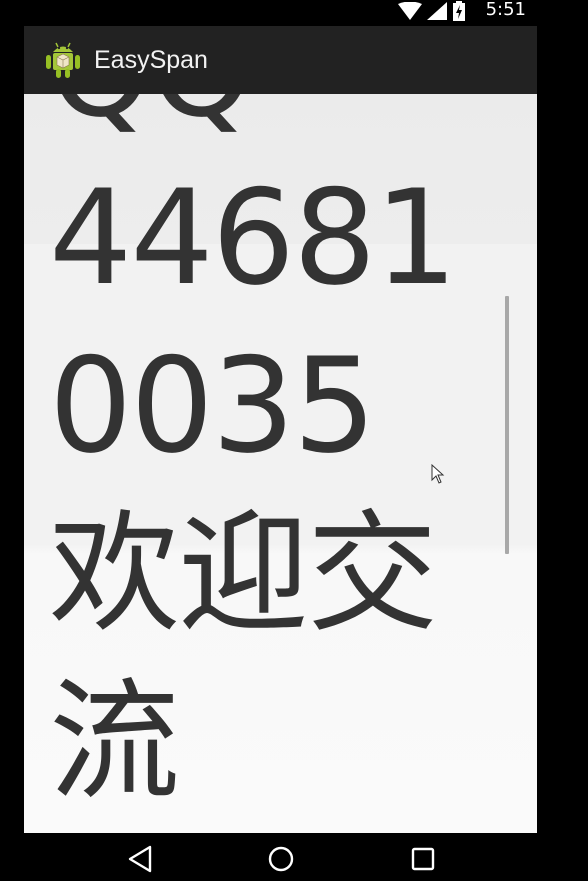 The image size is (588, 881). Describe the element at coordinates (410, 11) in the screenshot. I see `wifi-icon` at that location.